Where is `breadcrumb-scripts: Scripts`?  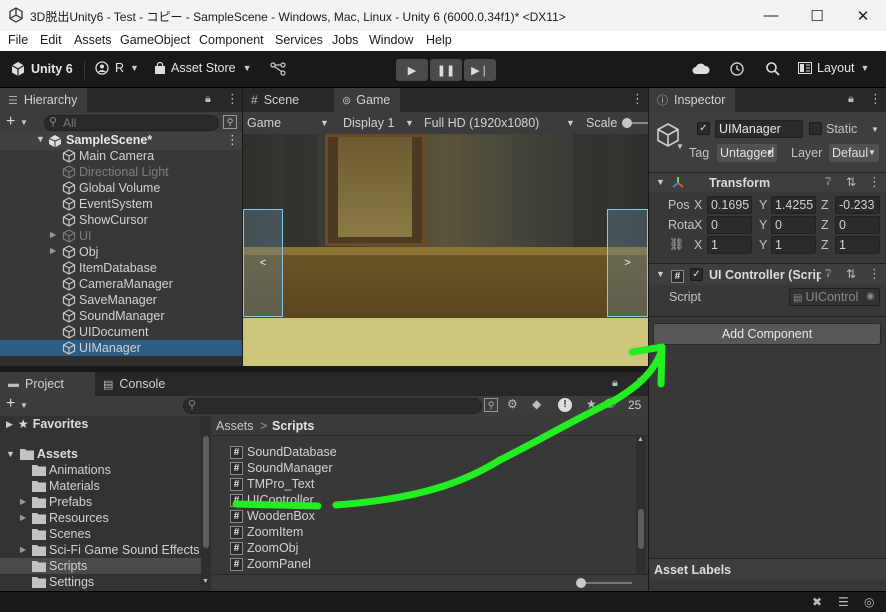
breadcrumb-scripts: Scripts is located at coordinates (293, 426).